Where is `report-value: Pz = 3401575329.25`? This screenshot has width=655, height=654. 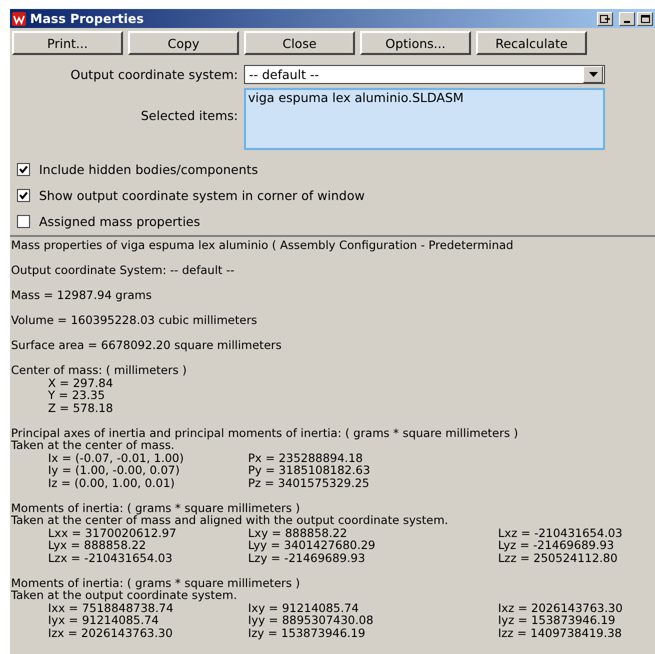 report-value: Pz = 3401575329.25 is located at coordinates (309, 482).